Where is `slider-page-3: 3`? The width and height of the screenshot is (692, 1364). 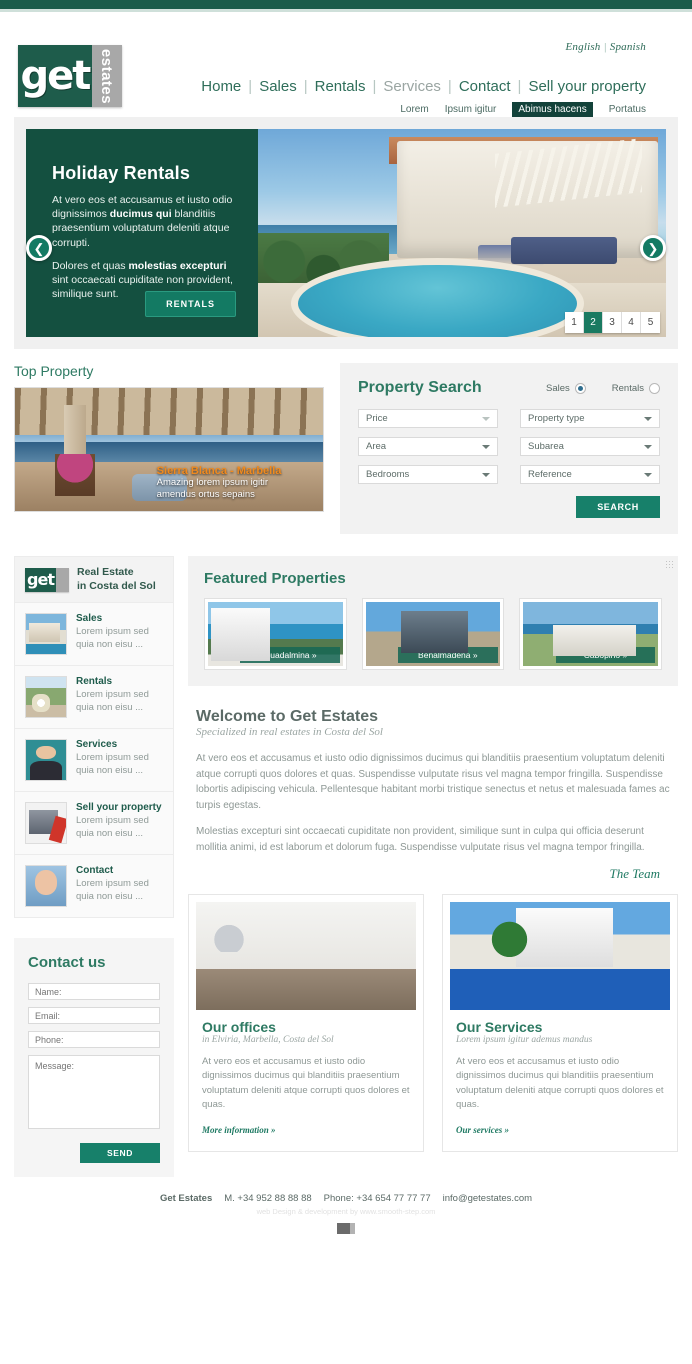
slider-page-3: 3 is located at coordinates (612, 322).